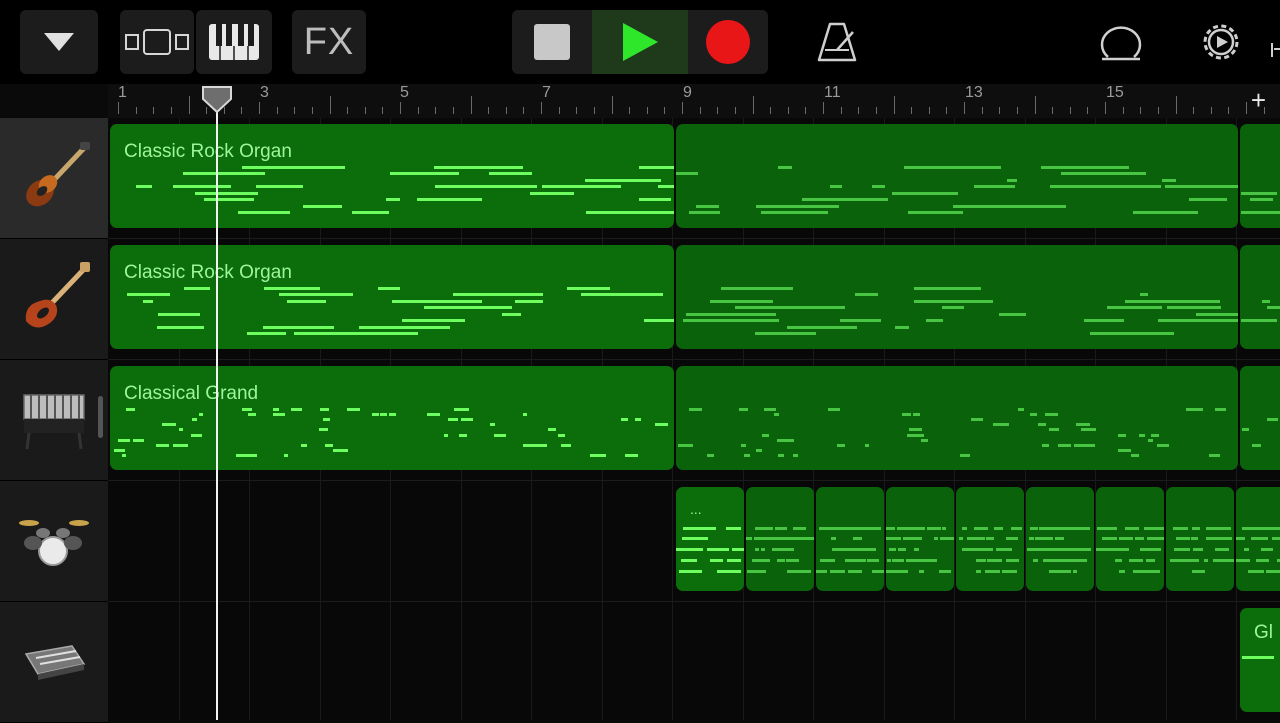  Describe the element at coordinates (1260, 660) in the screenshot. I see `region-keyboard: Gl` at that location.